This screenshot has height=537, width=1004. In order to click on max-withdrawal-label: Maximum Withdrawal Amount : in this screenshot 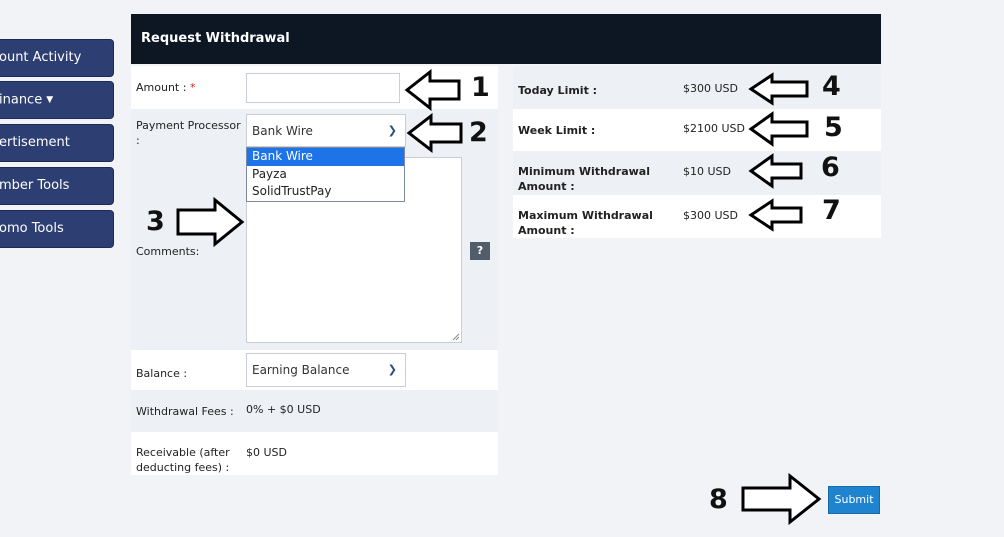, I will do `click(585, 223)`.